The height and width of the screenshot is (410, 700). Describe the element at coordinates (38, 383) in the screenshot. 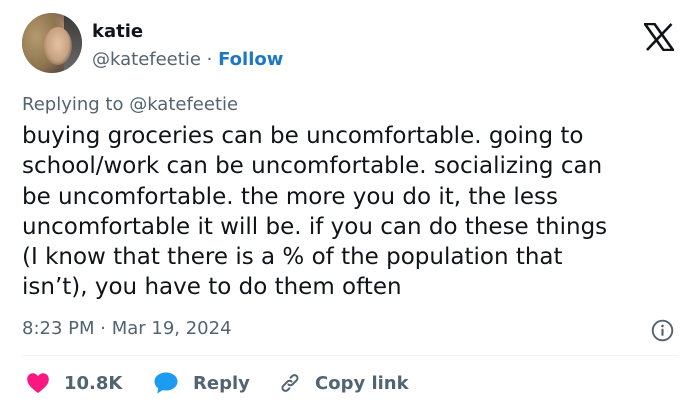

I see `heart-icon` at that location.